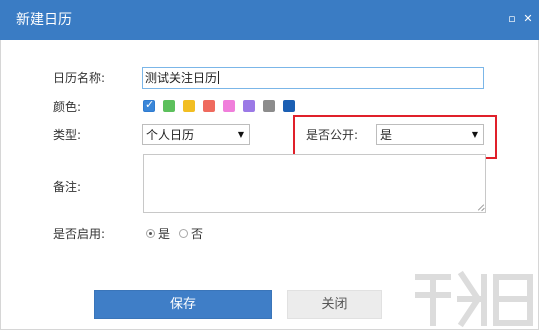  What do you see at coordinates (512, 19) in the screenshot?
I see `restore-icon: ▫` at bounding box center [512, 19].